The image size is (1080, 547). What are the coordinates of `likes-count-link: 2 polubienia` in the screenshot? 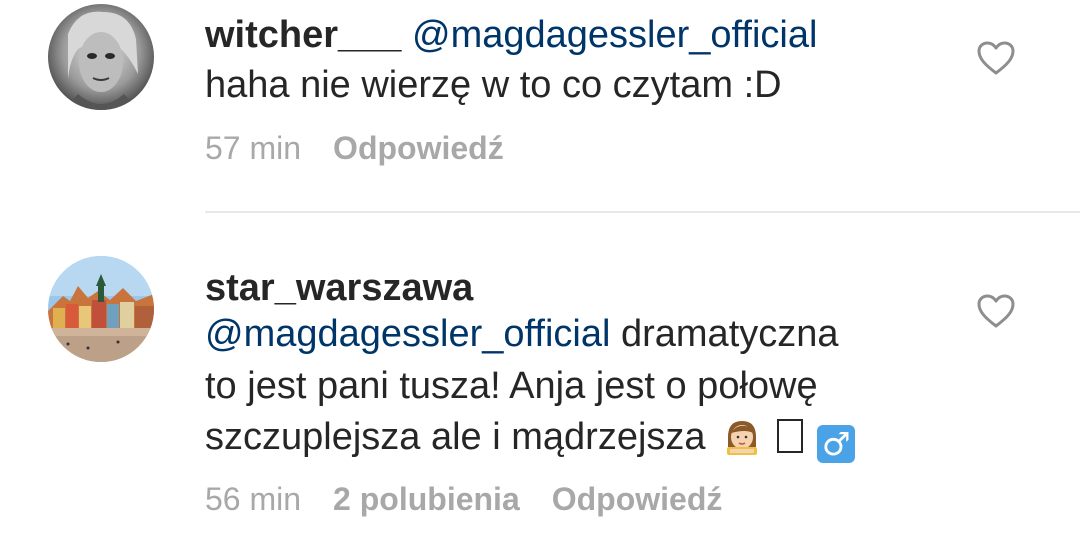 It's located at (426, 499).